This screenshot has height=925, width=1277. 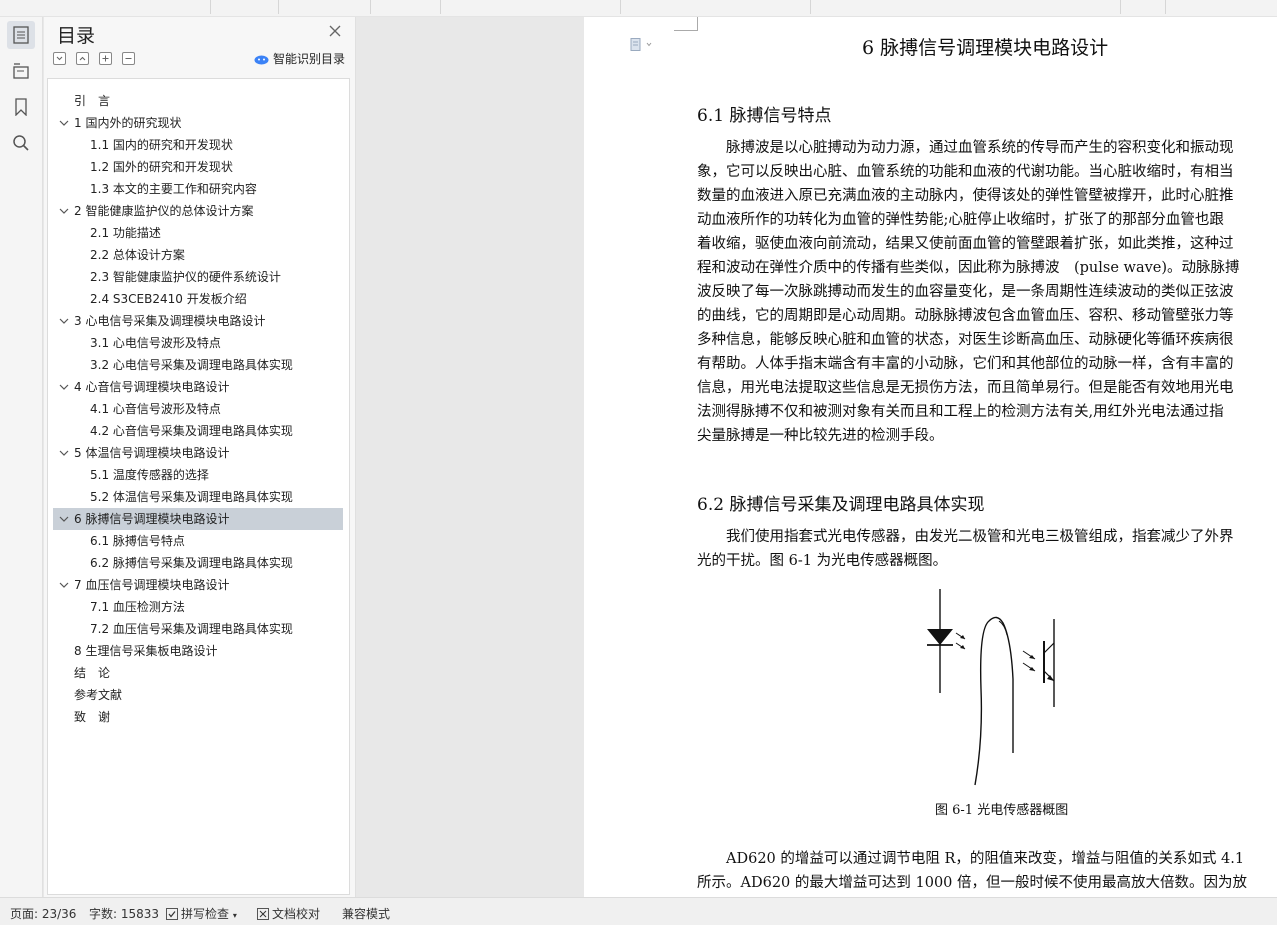 What do you see at coordinates (198, 167) in the screenshot?
I see `toc-item: 1.2 国外的研究和开发现状` at bounding box center [198, 167].